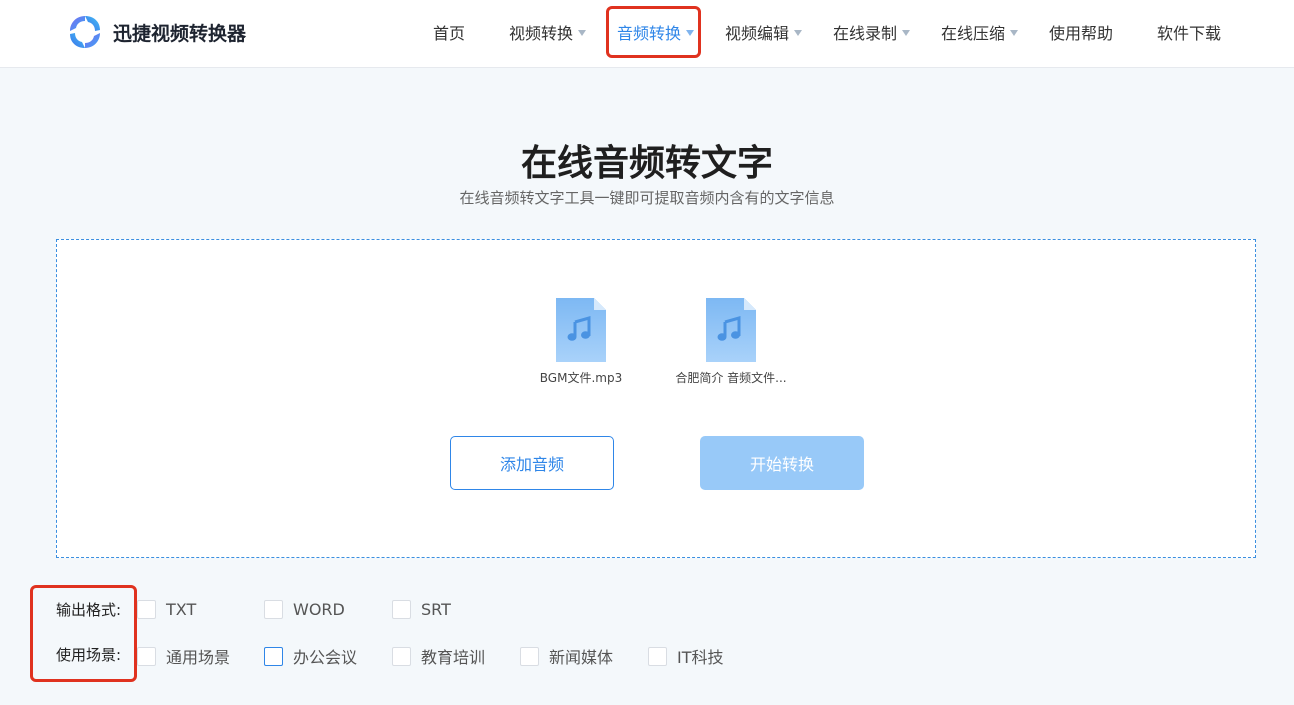  What do you see at coordinates (782, 463) in the screenshot?
I see `start-convert-button: 开始转换` at bounding box center [782, 463].